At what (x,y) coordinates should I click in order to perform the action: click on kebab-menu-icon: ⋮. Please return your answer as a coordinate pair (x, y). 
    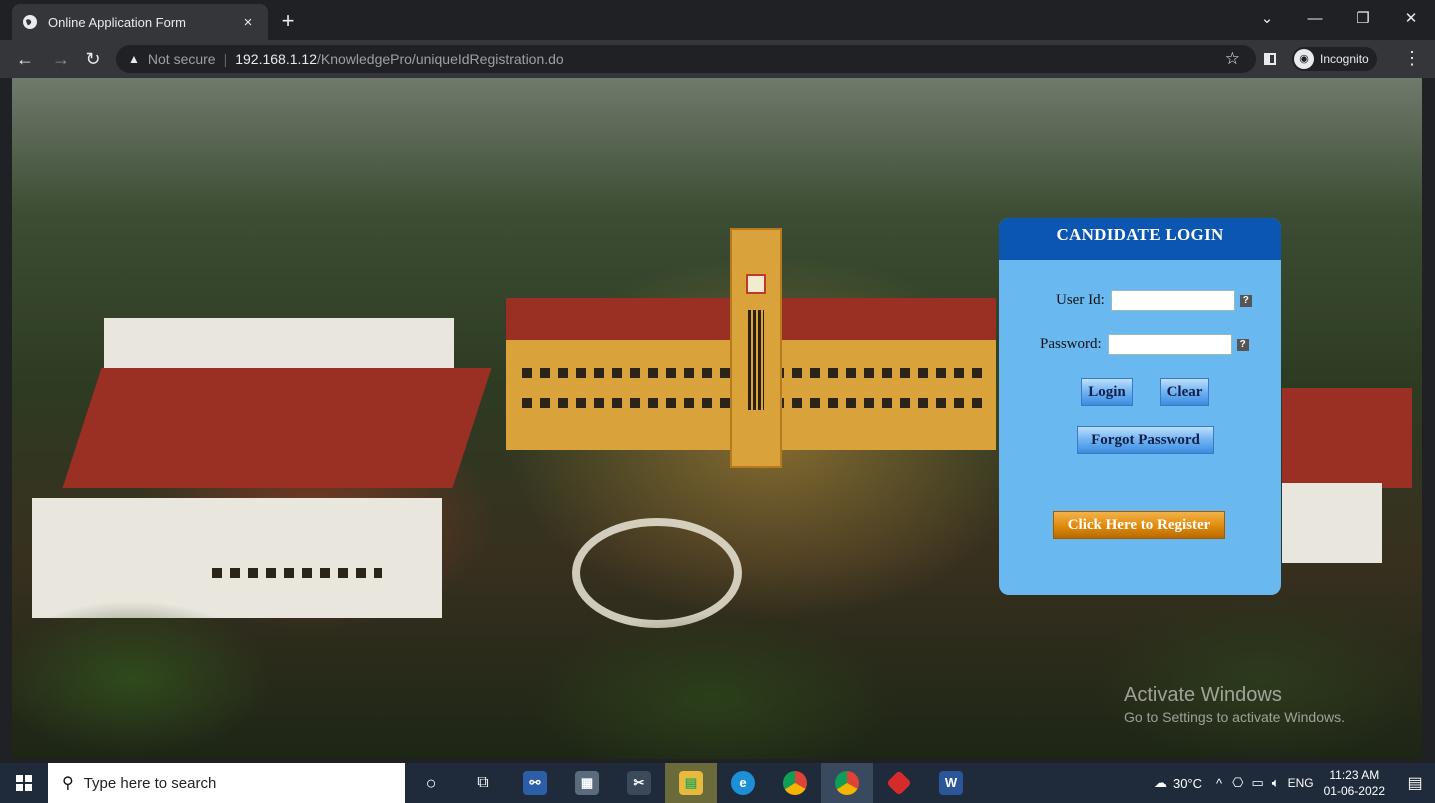
    Looking at the image, I should click on (1412, 58).